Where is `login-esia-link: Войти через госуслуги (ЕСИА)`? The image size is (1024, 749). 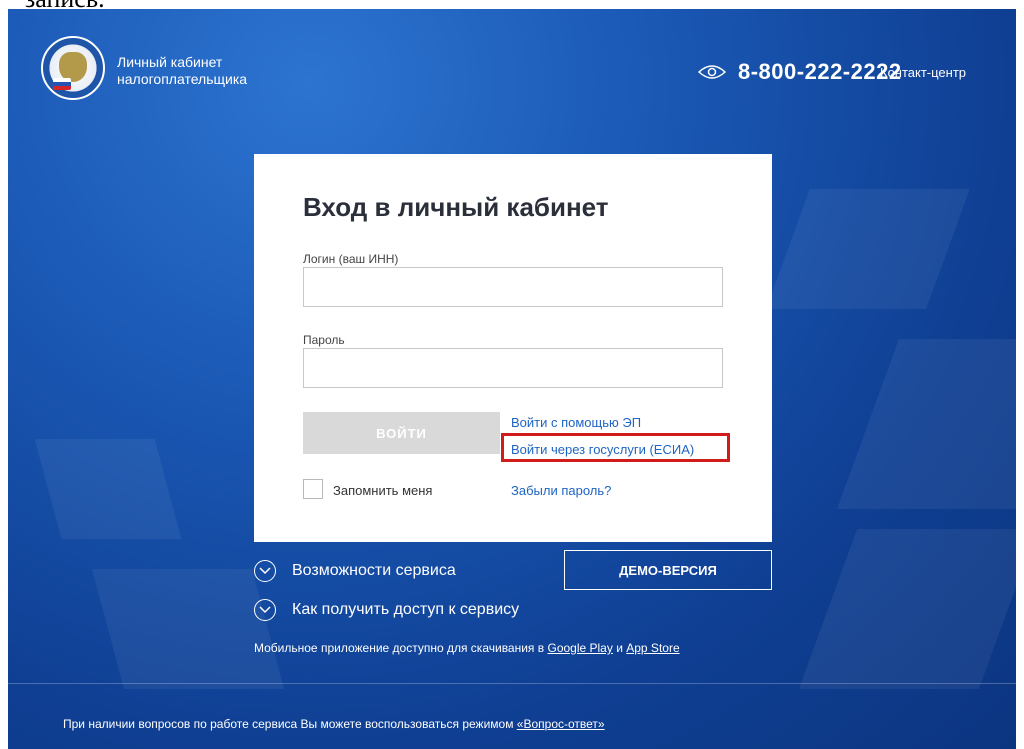 login-esia-link: Войти через госуслуги (ЕСИА) is located at coordinates (602, 449).